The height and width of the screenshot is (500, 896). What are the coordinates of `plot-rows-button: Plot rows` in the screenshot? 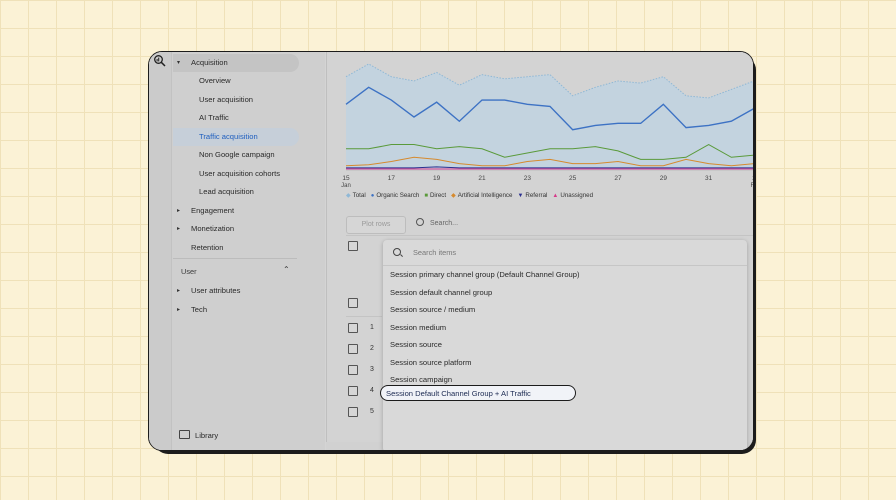 It's located at (376, 225).